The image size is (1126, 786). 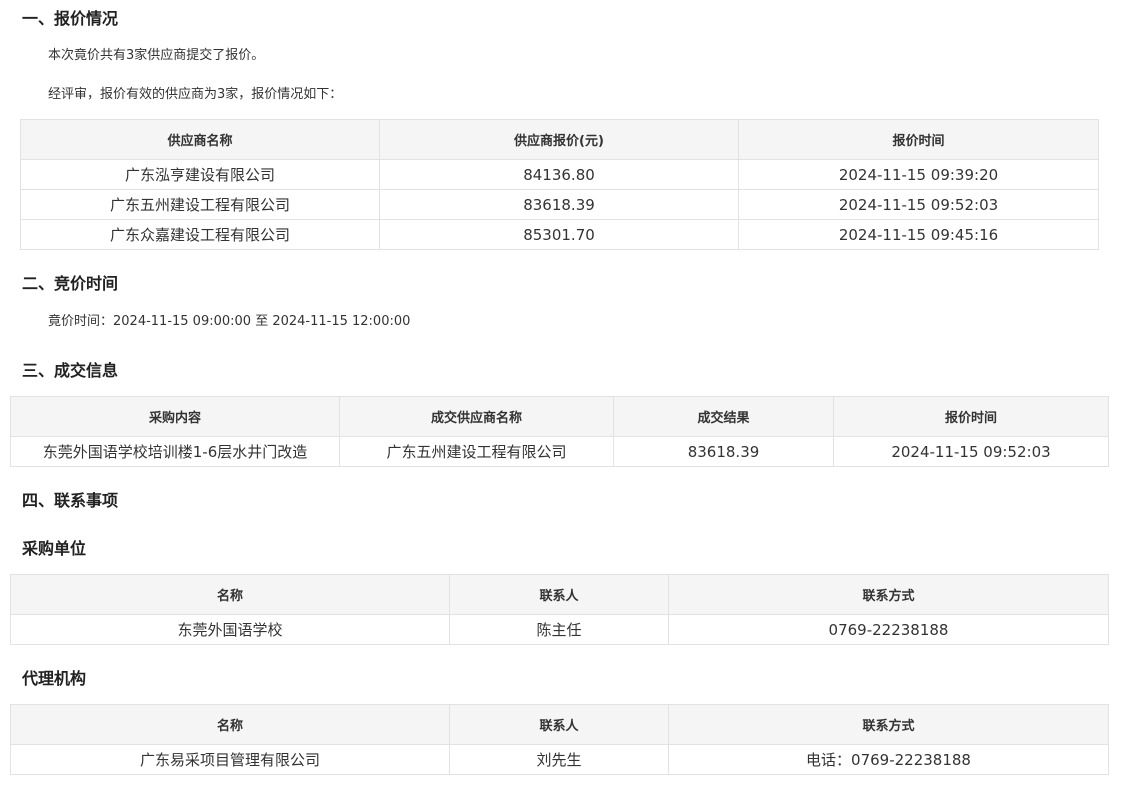 I want to click on quote-amount-cell: 84136.80, so click(x=559, y=174).